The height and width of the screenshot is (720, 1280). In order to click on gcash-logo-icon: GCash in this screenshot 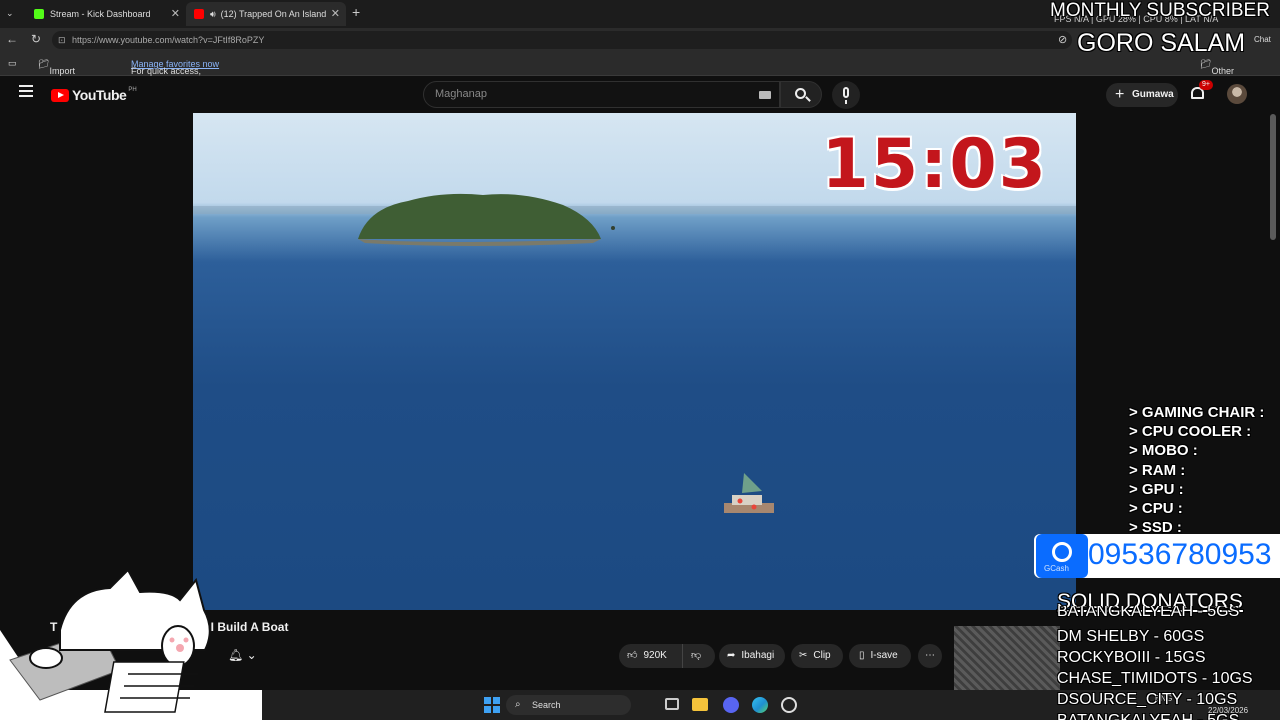, I will do `click(1062, 556)`.